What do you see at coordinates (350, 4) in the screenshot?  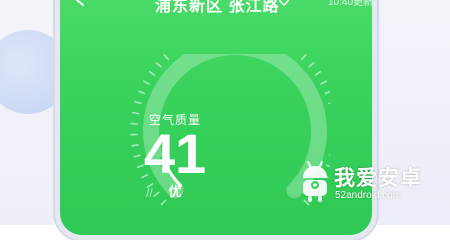 I see `update-time: 10:40更新` at bounding box center [350, 4].